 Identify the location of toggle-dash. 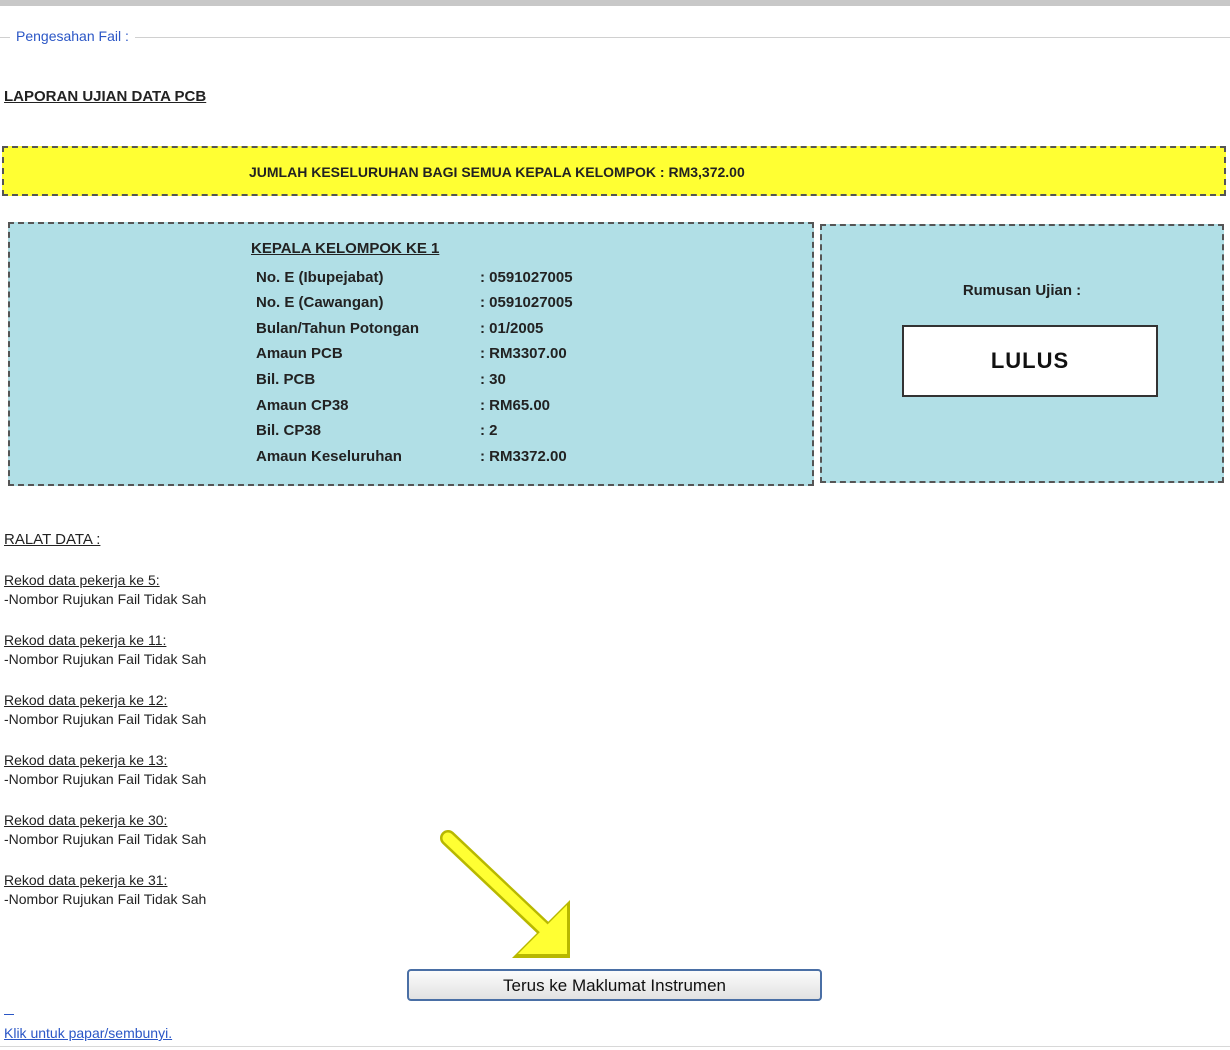
(9, 1014).